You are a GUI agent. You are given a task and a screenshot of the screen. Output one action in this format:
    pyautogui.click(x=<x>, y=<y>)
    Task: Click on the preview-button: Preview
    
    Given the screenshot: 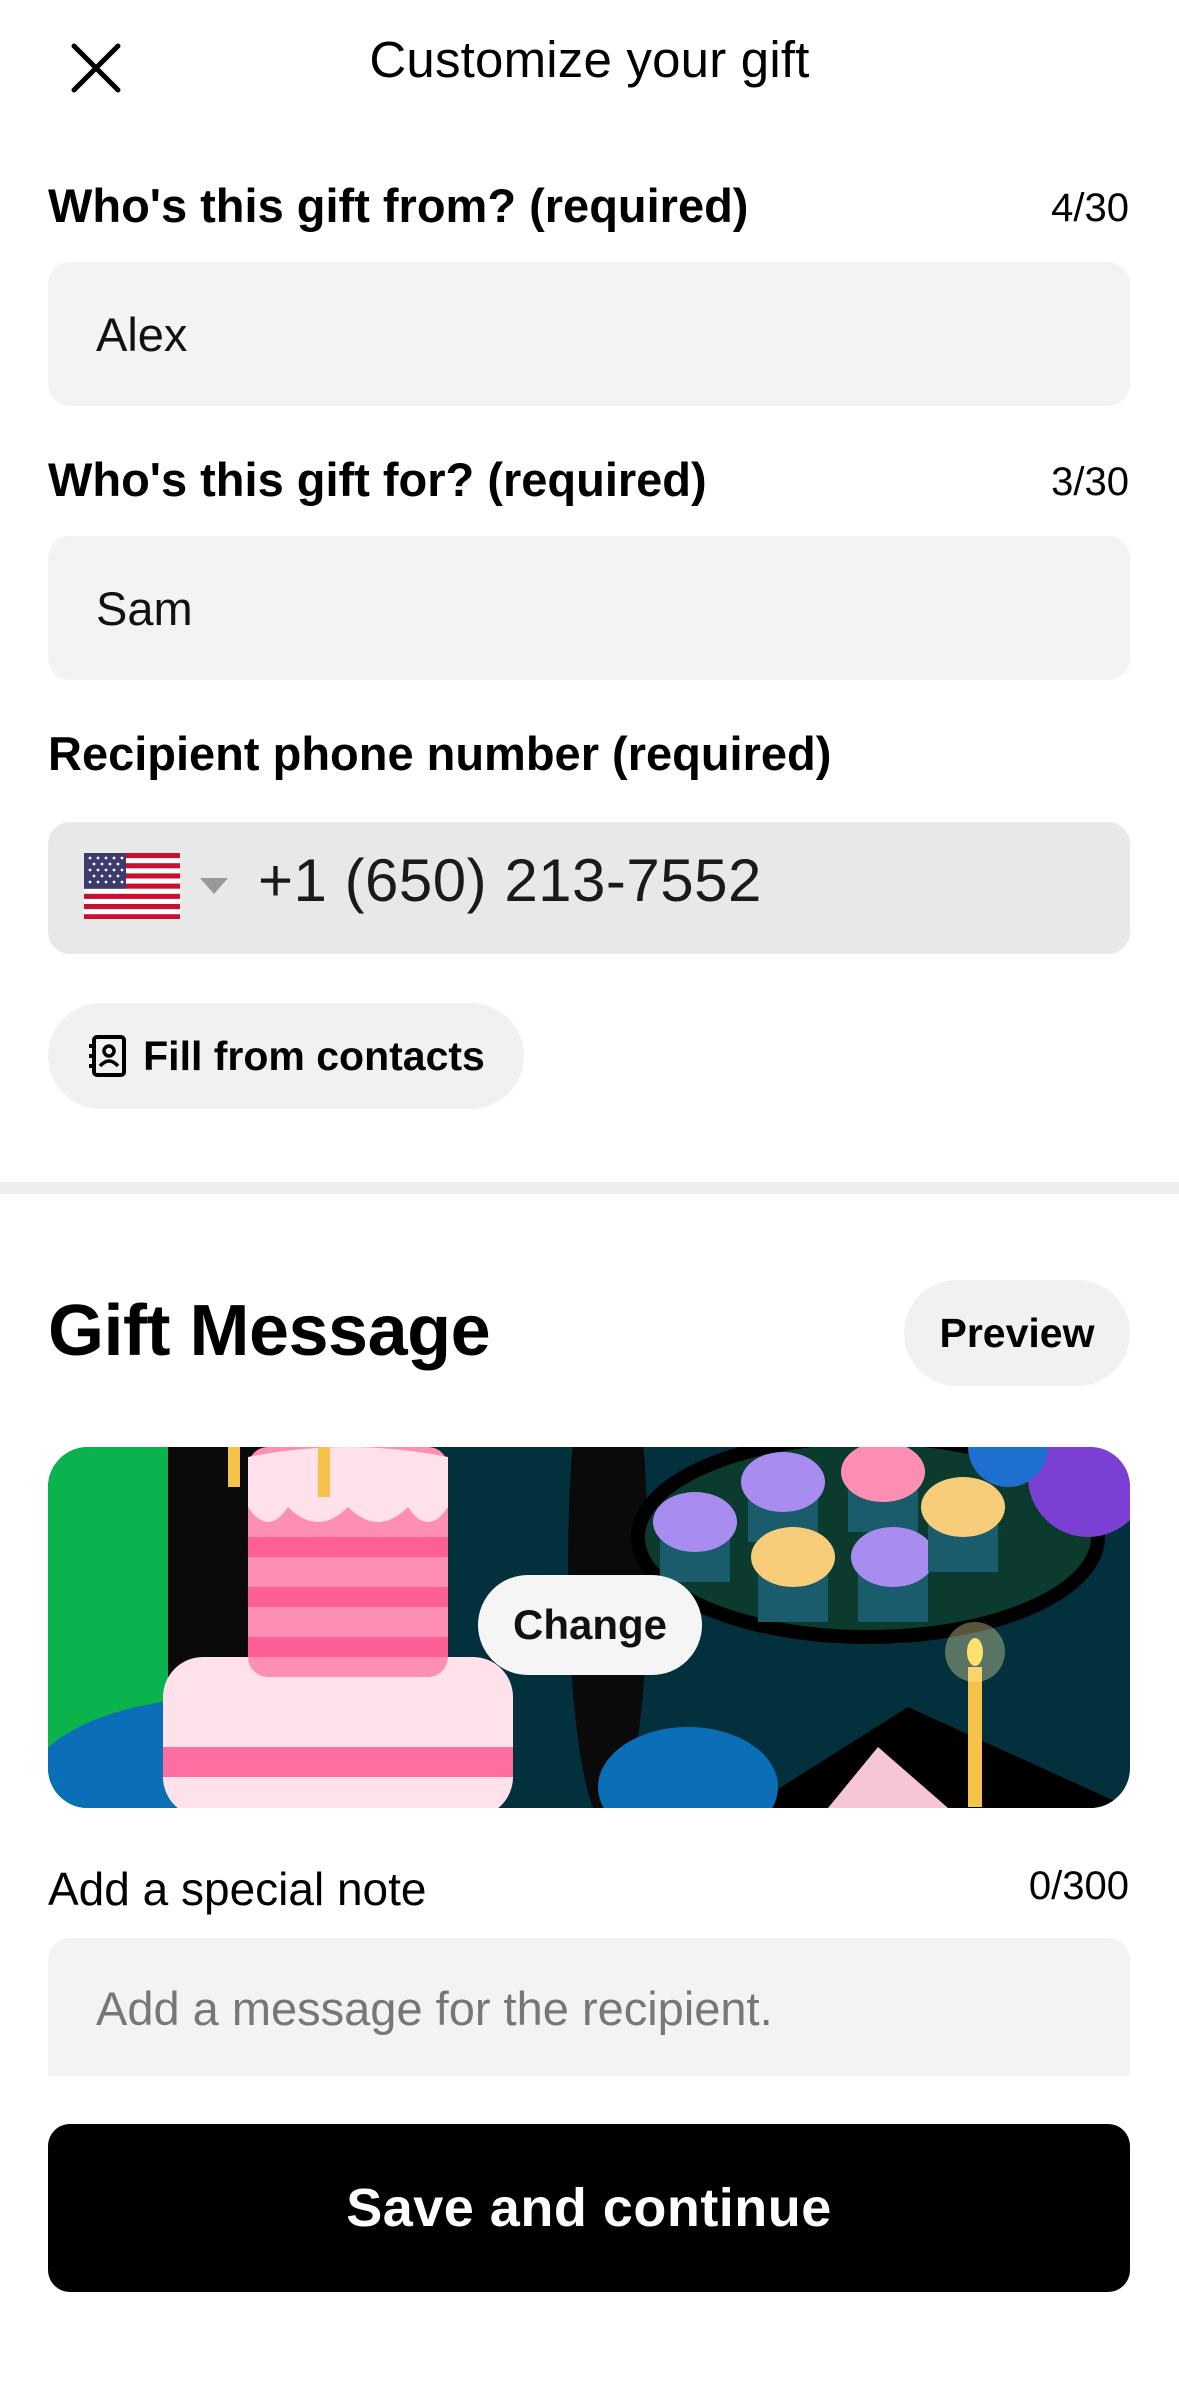 What is the action you would take?
    pyautogui.click(x=1017, y=1333)
    